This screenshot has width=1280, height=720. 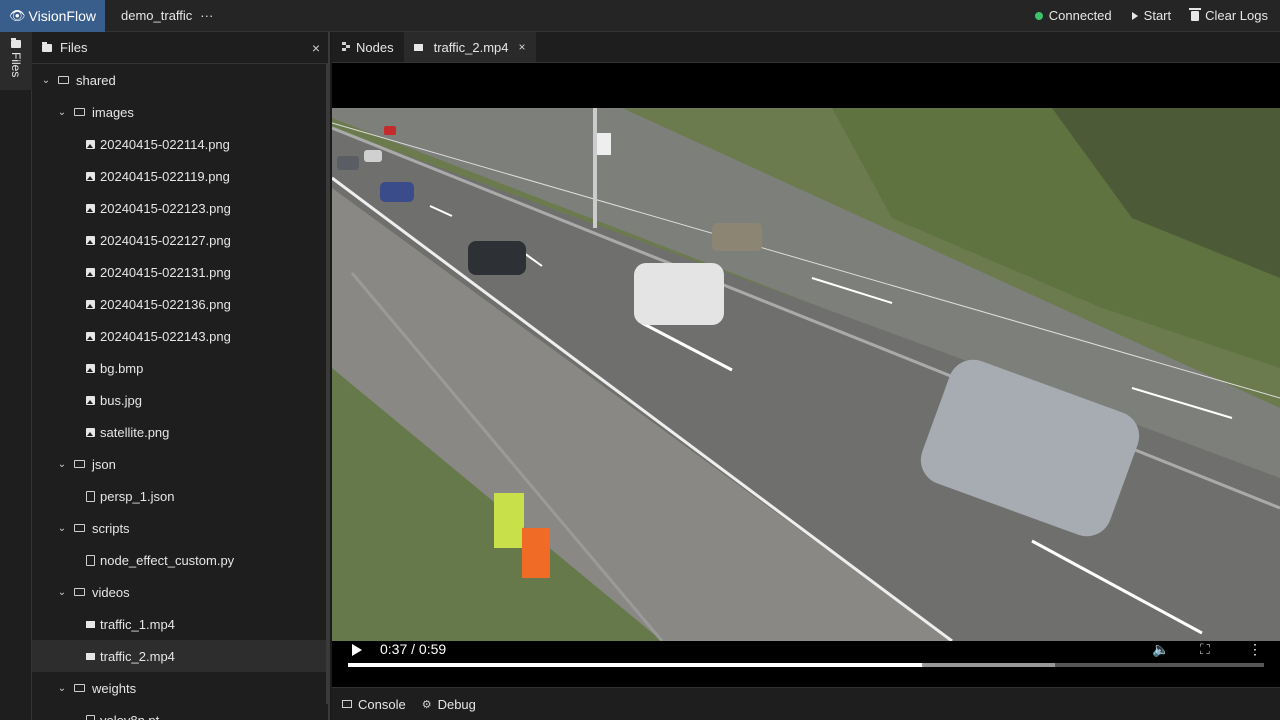 I want to click on tree-item-label: yolov8n.pt, so click(x=130, y=716).